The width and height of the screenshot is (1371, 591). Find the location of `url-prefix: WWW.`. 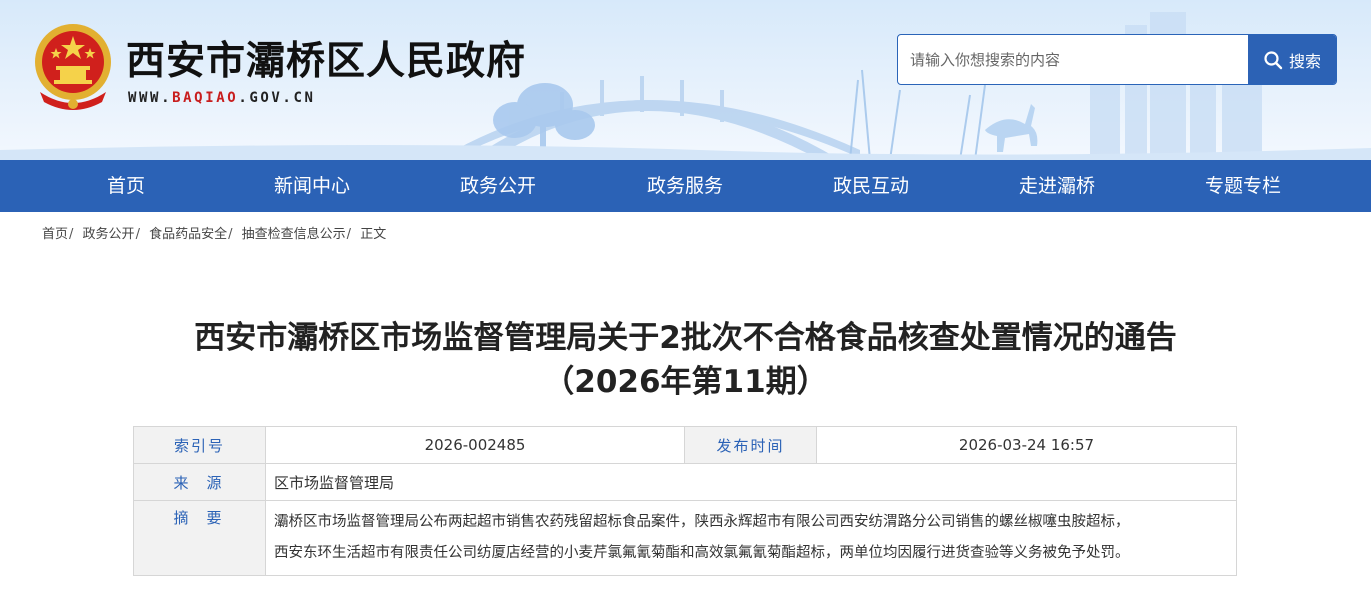

url-prefix: WWW. is located at coordinates (150, 98).